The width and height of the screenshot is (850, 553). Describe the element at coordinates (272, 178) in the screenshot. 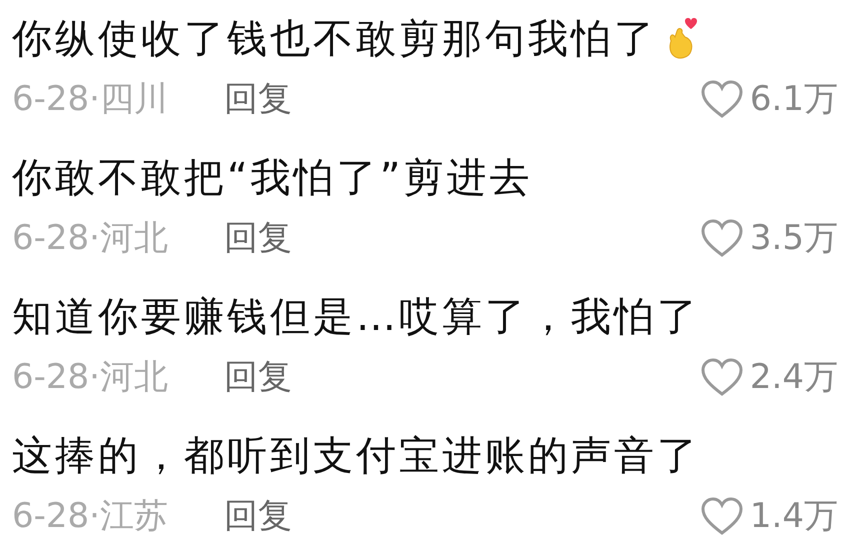

I see `comment-text: 你敢不敢把“我怕了”剪进去` at that location.